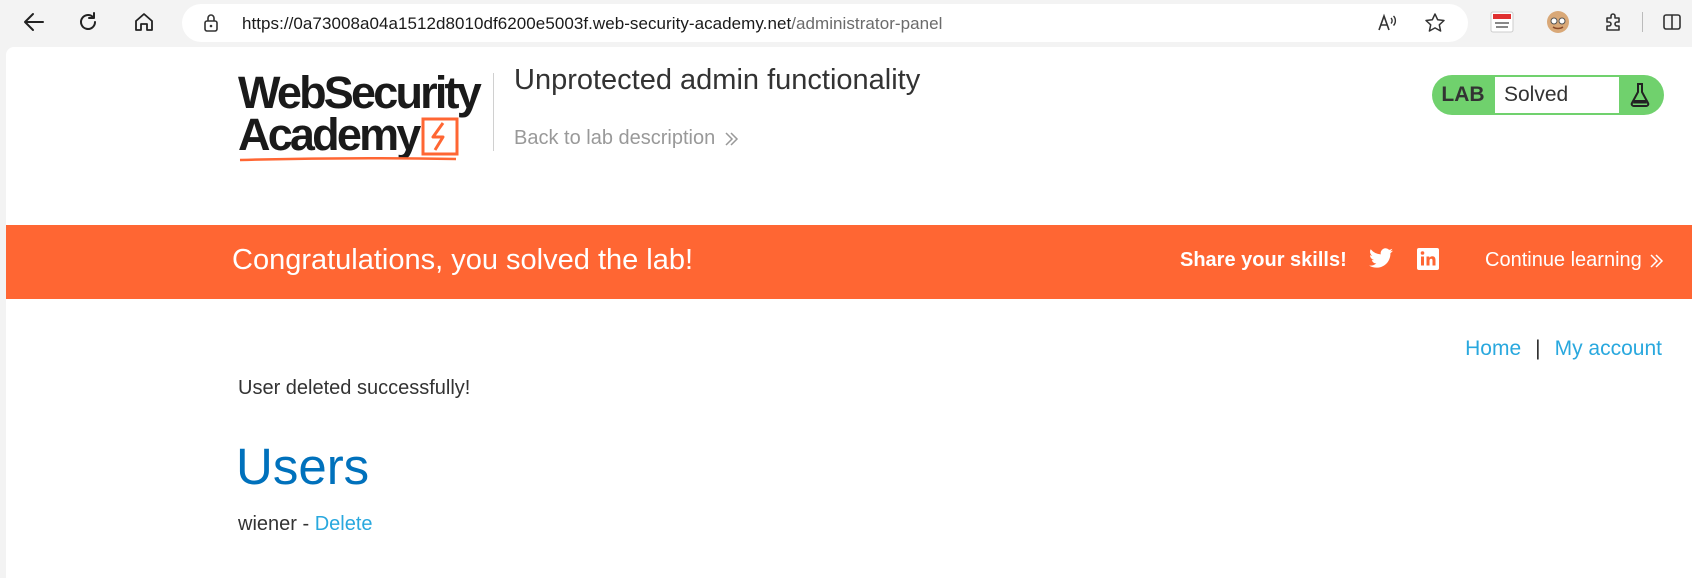 Image resolution: width=1692 pixels, height=578 pixels. What do you see at coordinates (348, 159) in the screenshot?
I see `logo-underline-icon` at bounding box center [348, 159].